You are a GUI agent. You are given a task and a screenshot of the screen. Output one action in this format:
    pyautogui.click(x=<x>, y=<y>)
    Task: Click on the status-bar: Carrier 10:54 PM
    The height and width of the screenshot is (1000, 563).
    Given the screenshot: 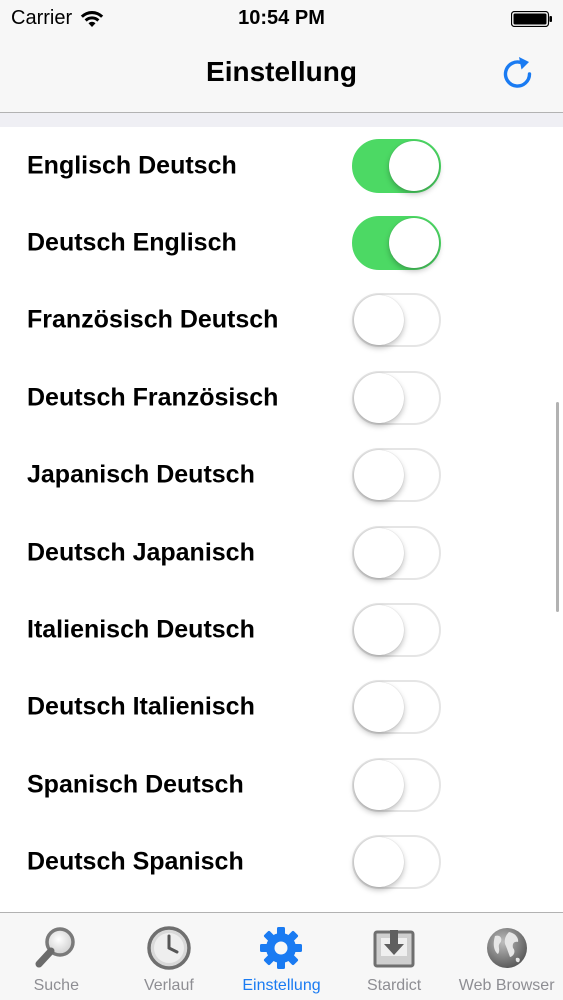 What is the action you would take?
    pyautogui.click(x=281, y=19)
    